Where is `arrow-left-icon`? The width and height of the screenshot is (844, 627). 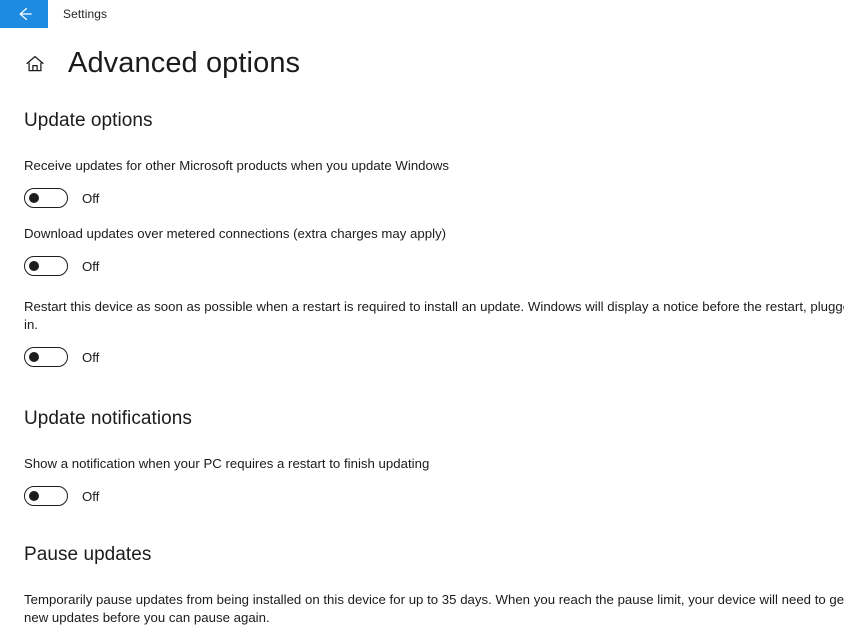 arrow-left-icon is located at coordinates (24, 14).